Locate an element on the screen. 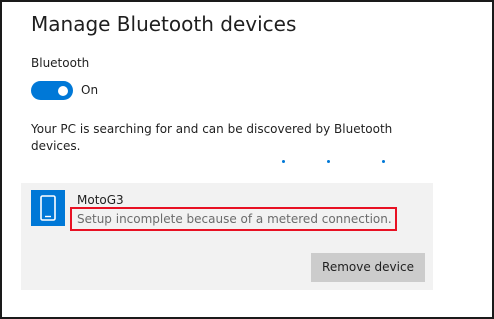 The image size is (494, 319). remove-device-button: Remove device is located at coordinates (368, 267).